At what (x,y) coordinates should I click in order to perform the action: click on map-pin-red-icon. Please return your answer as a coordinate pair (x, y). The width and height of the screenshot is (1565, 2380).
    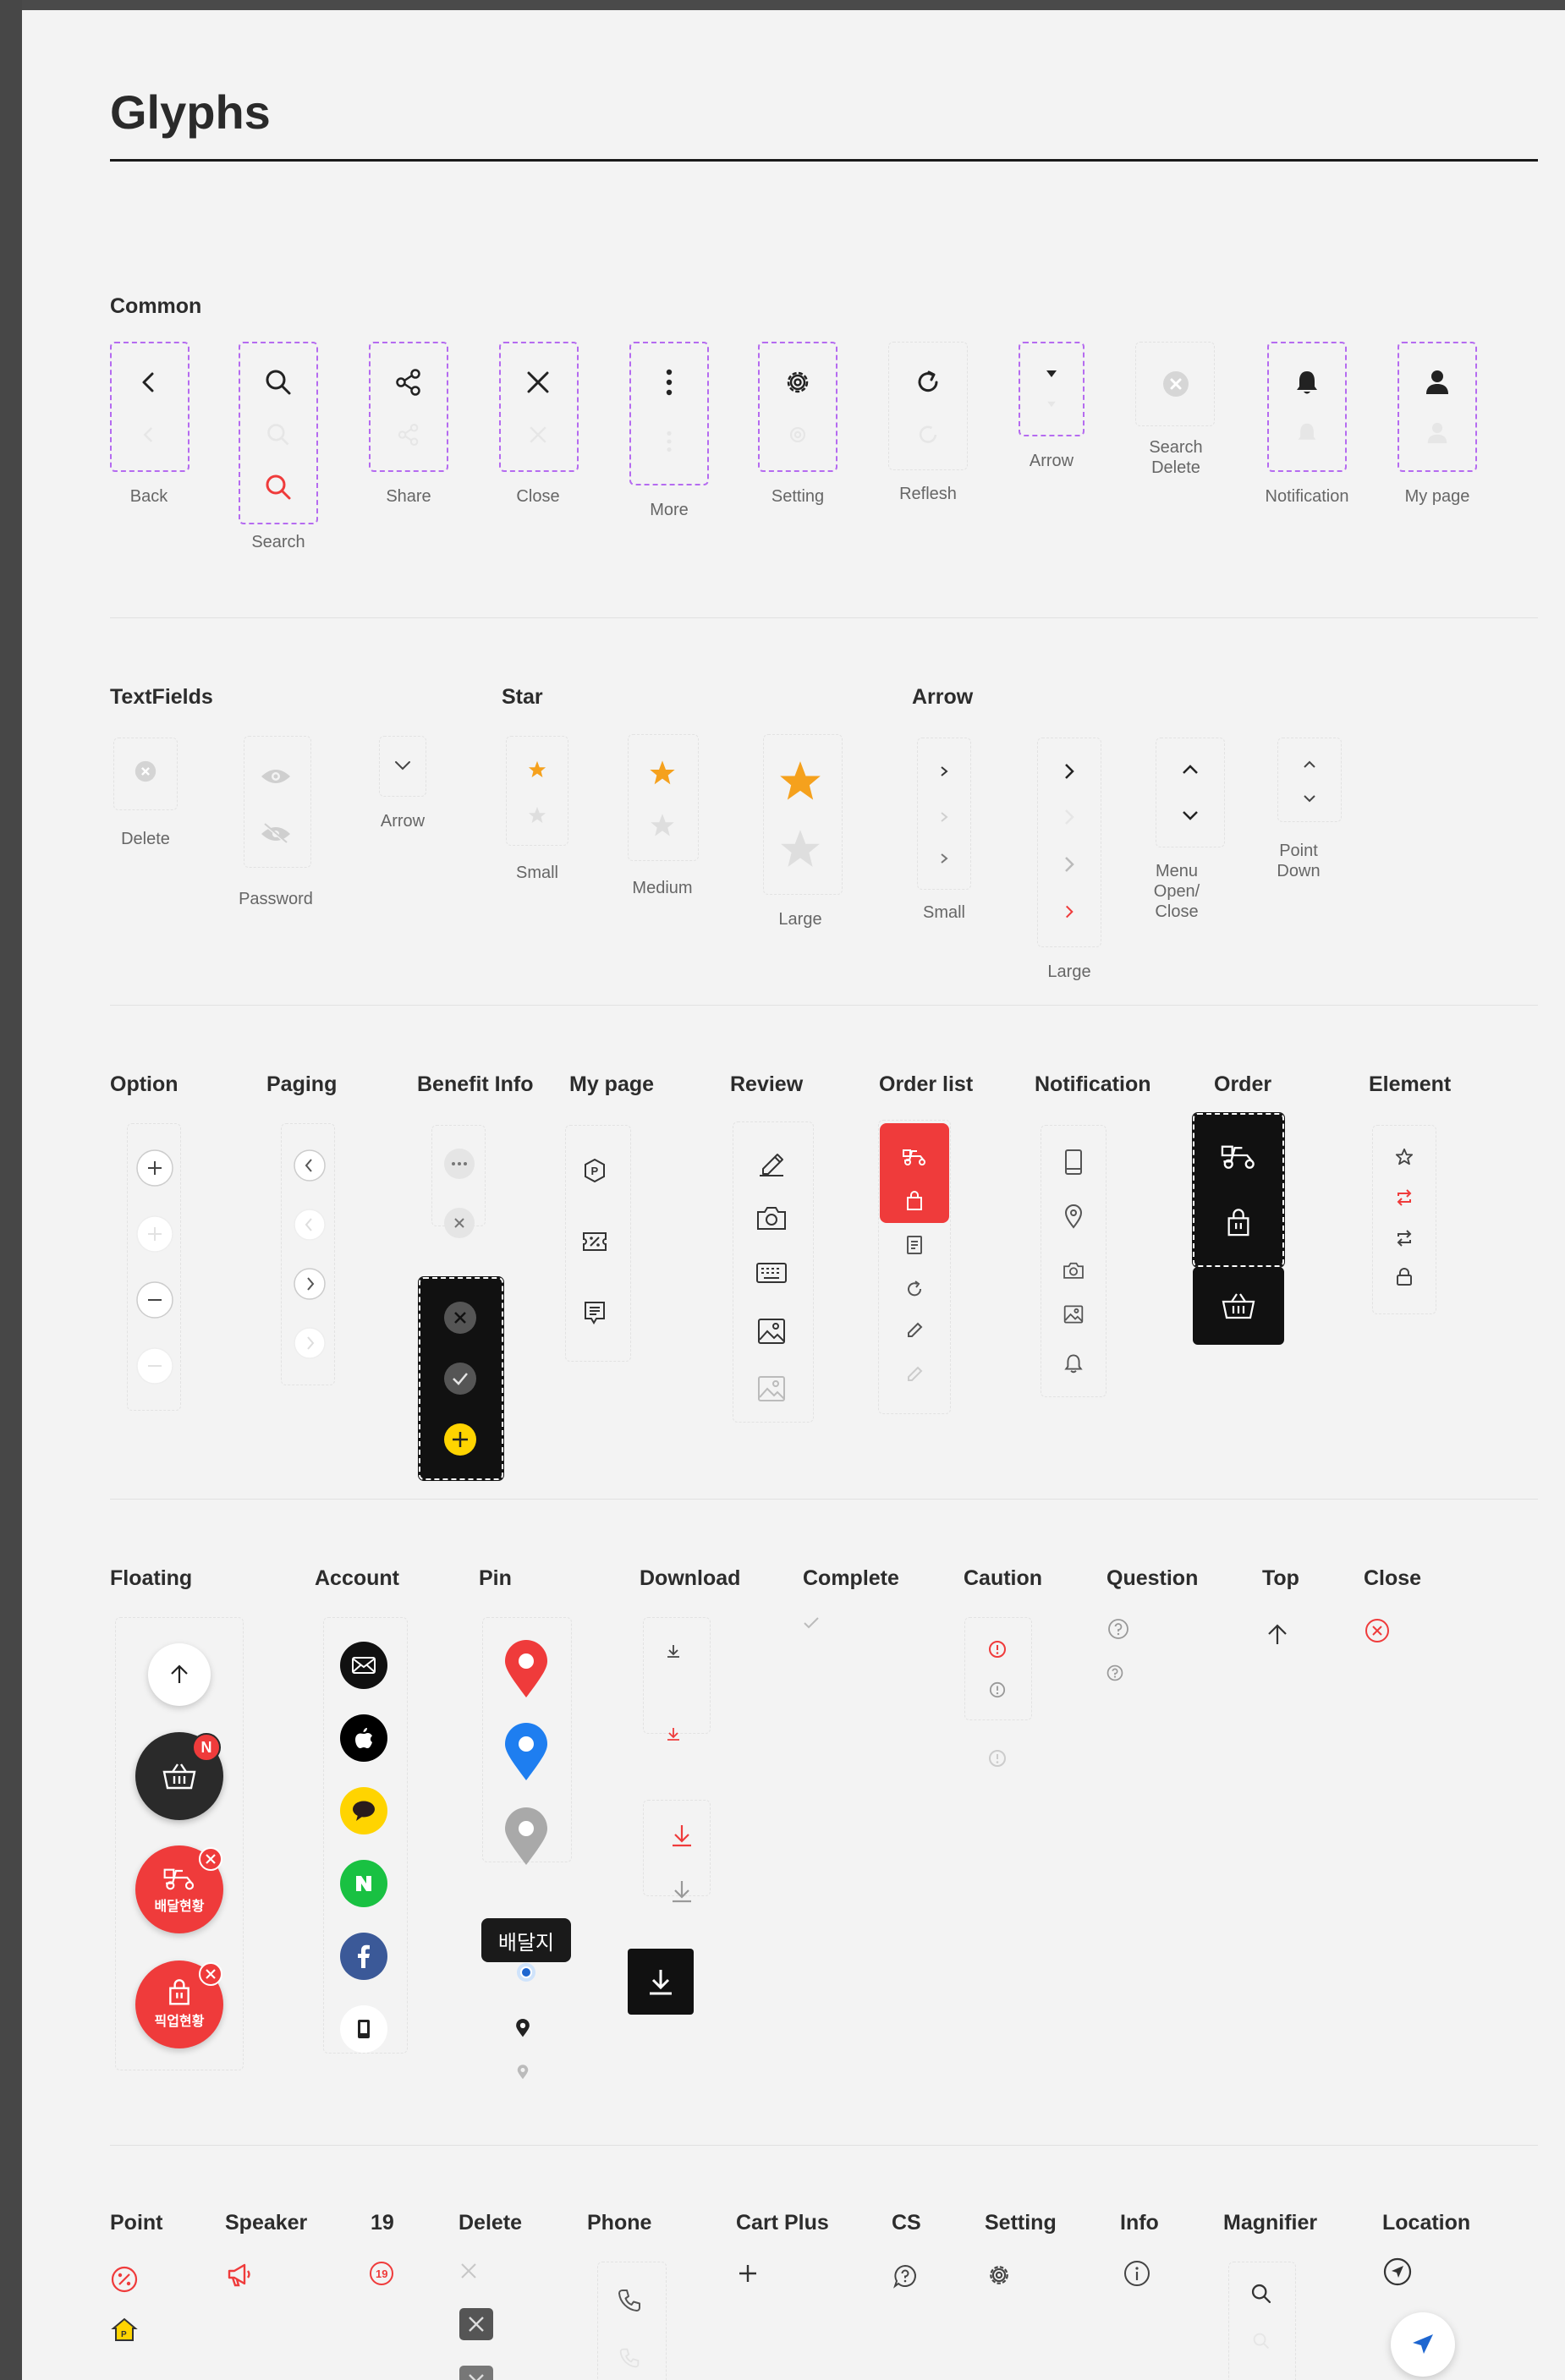
    Looking at the image, I should click on (526, 1670).